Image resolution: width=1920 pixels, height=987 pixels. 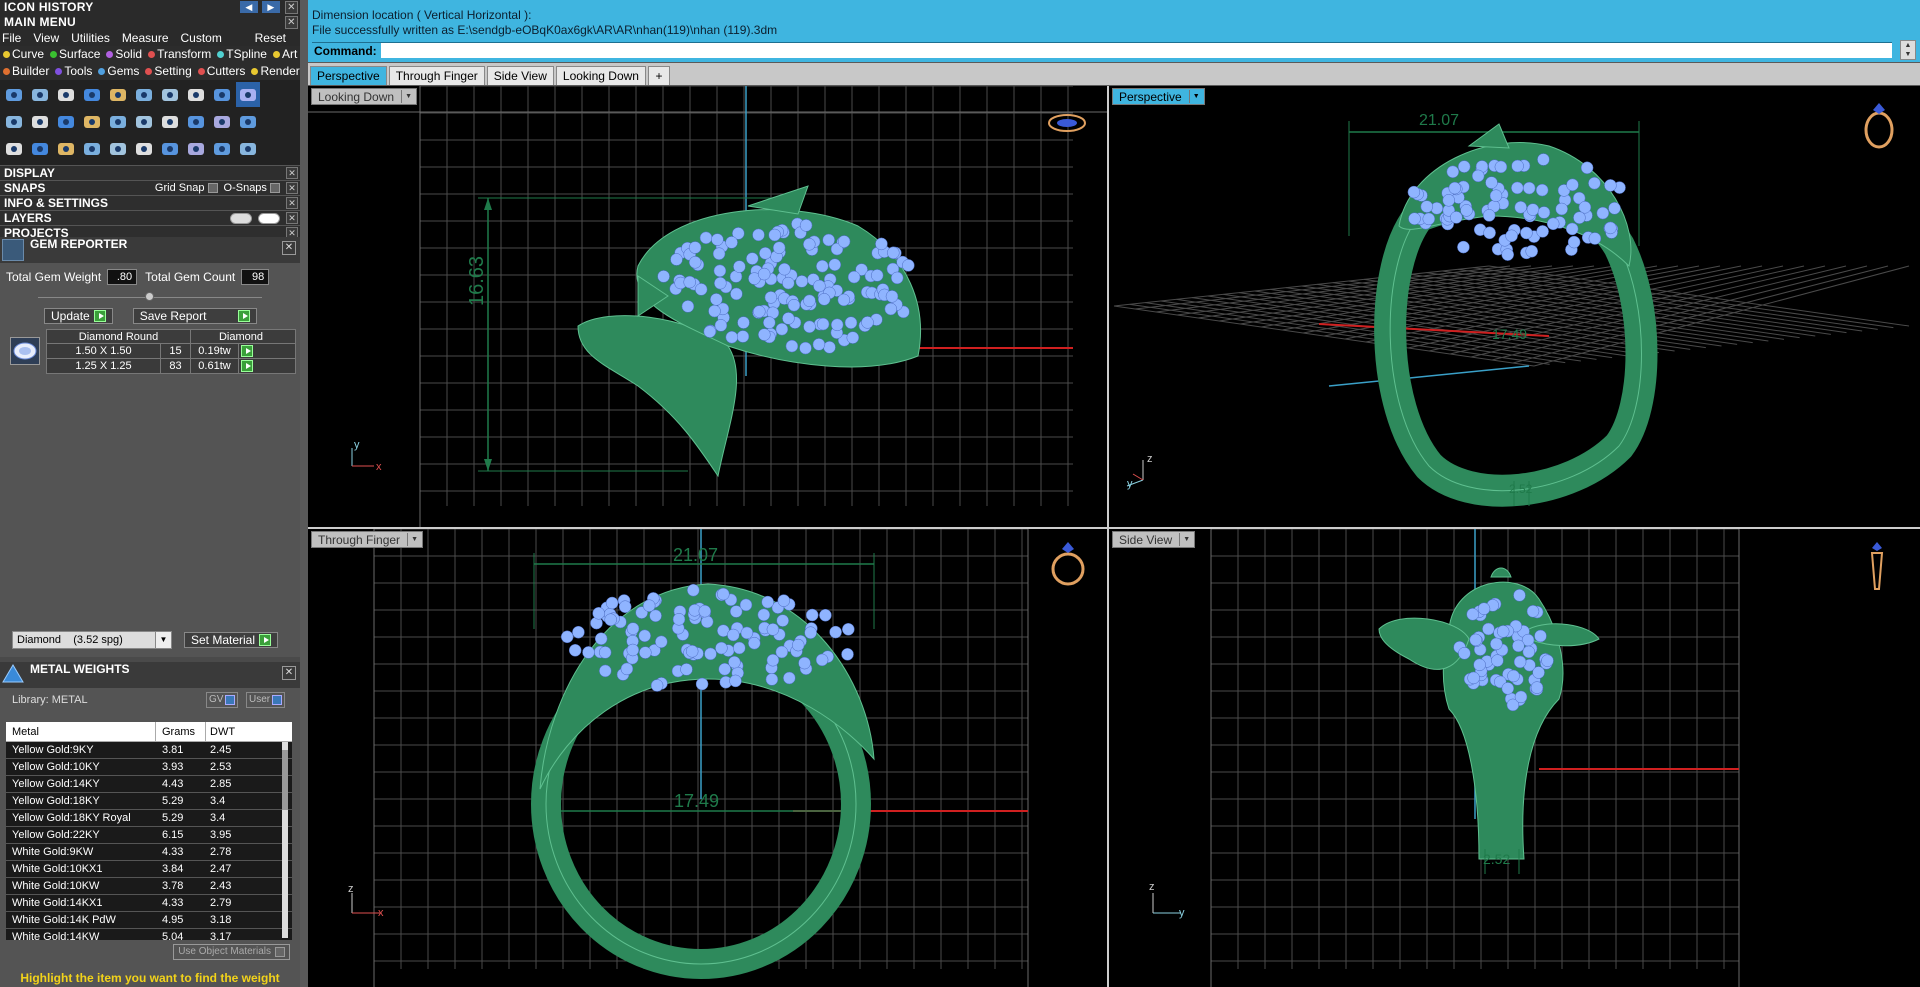 What do you see at coordinates (270, 38) in the screenshot?
I see `reset-button: Reset` at bounding box center [270, 38].